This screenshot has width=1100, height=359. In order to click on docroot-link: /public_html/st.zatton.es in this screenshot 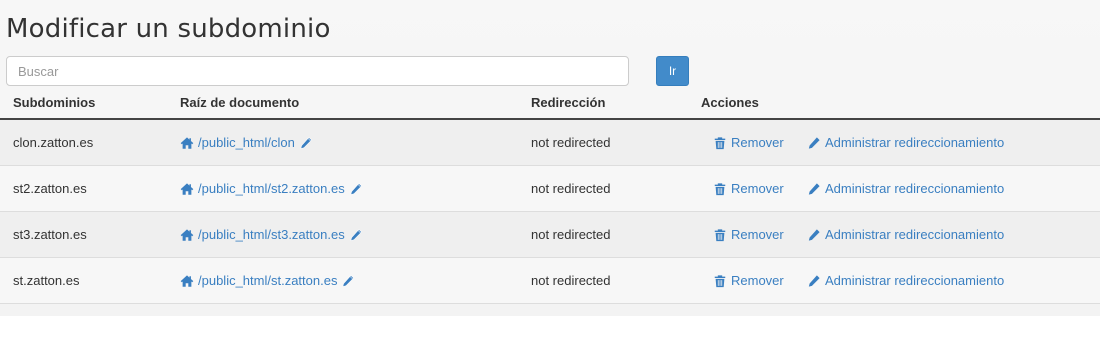, I will do `click(267, 280)`.